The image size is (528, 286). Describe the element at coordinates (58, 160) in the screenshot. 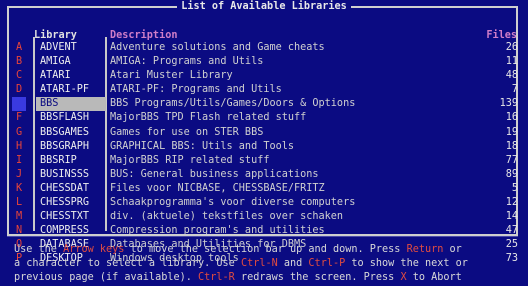

I see `library-name: BBSRIP` at that location.